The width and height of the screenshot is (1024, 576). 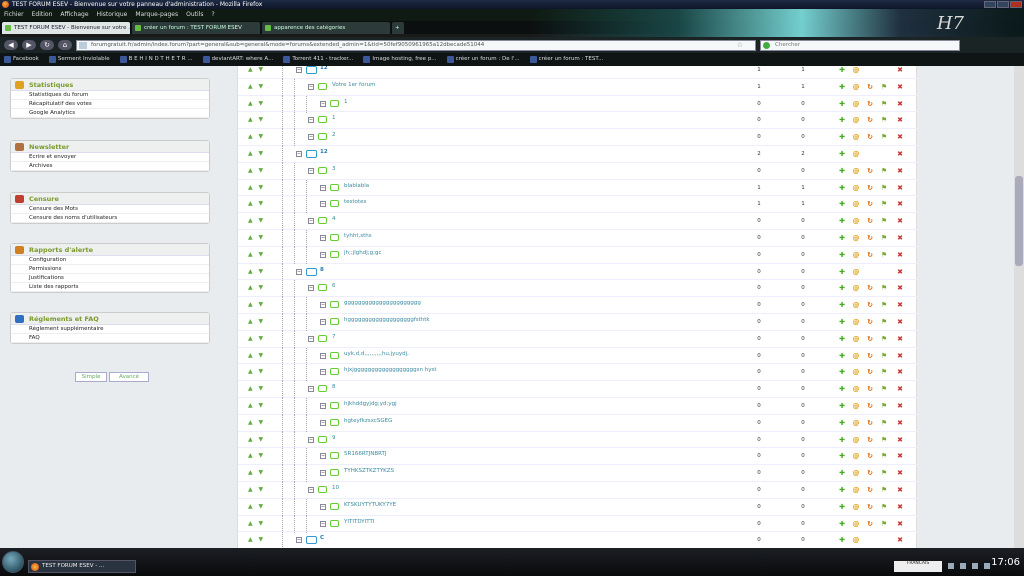 What do you see at coordinates (1005, 562) in the screenshot?
I see `clock: 17:06` at bounding box center [1005, 562].